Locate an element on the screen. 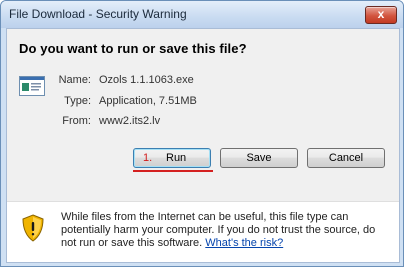 This screenshot has width=404, height=267. from-label: From: is located at coordinates (76, 121).